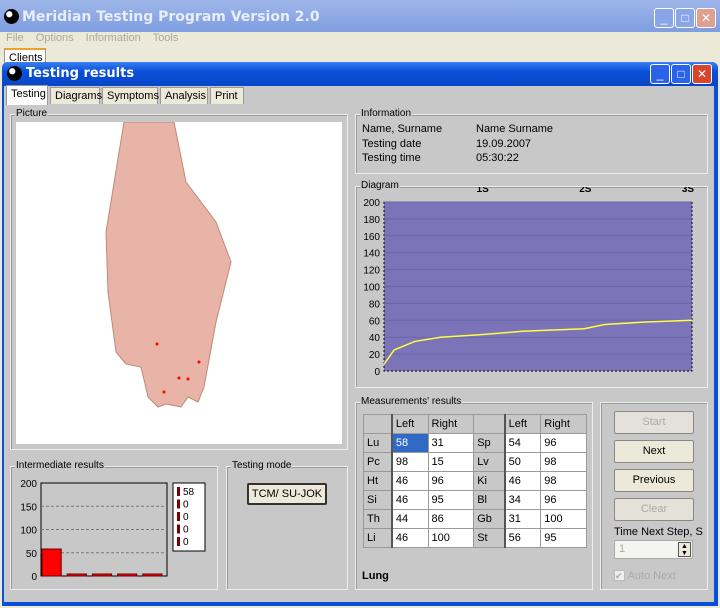 The width and height of the screenshot is (720, 608). I want to click on info-label: Name, Surname, so click(402, 129).